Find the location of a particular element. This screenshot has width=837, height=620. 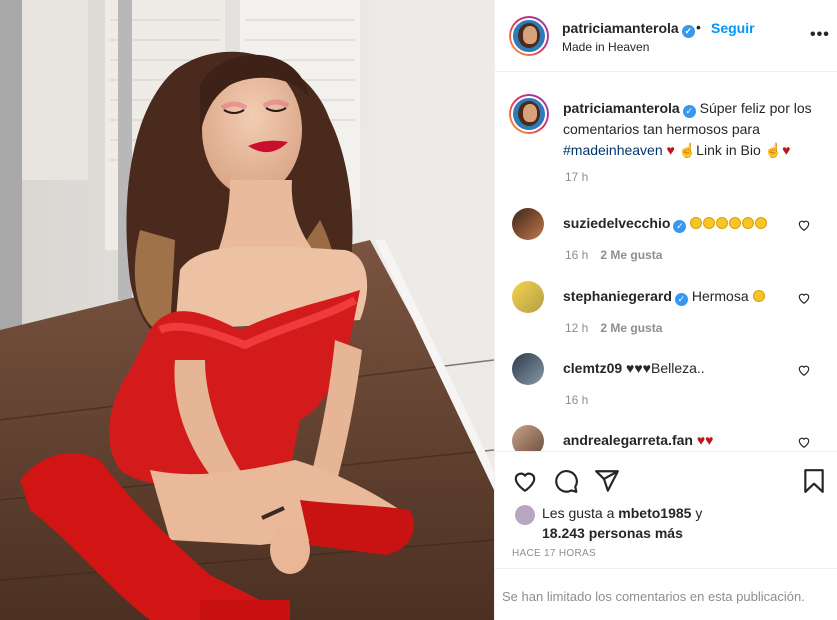

comment-text: clemtz09 ♥♥♥Belleza.. is located at coordinates (634, 368).